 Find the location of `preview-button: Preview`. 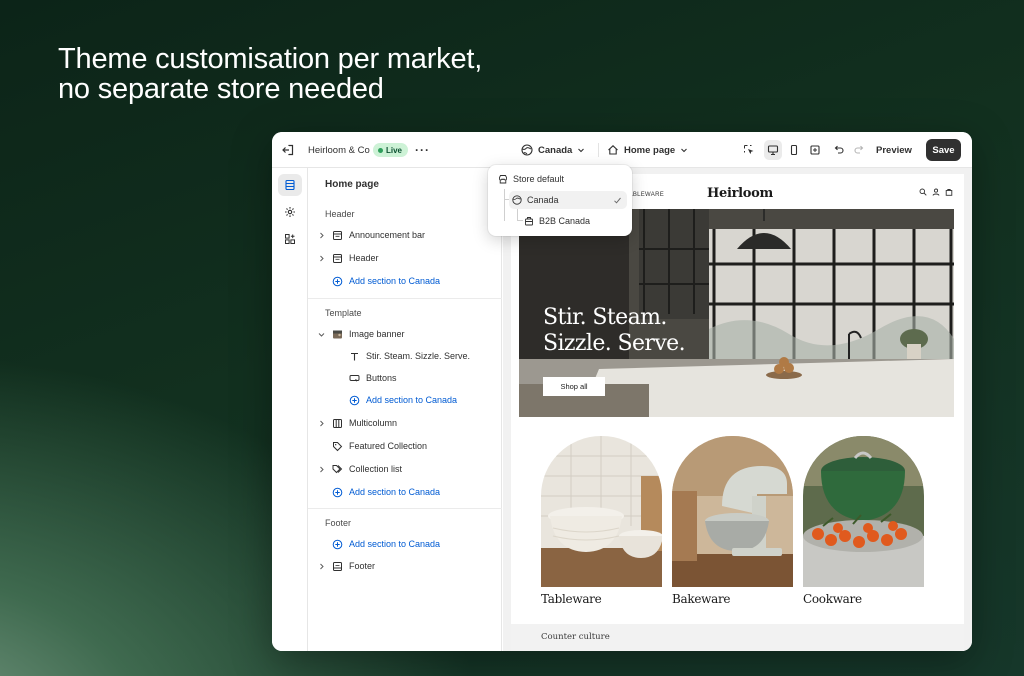

preview-button: Preview is located at coordinates (894, 150).